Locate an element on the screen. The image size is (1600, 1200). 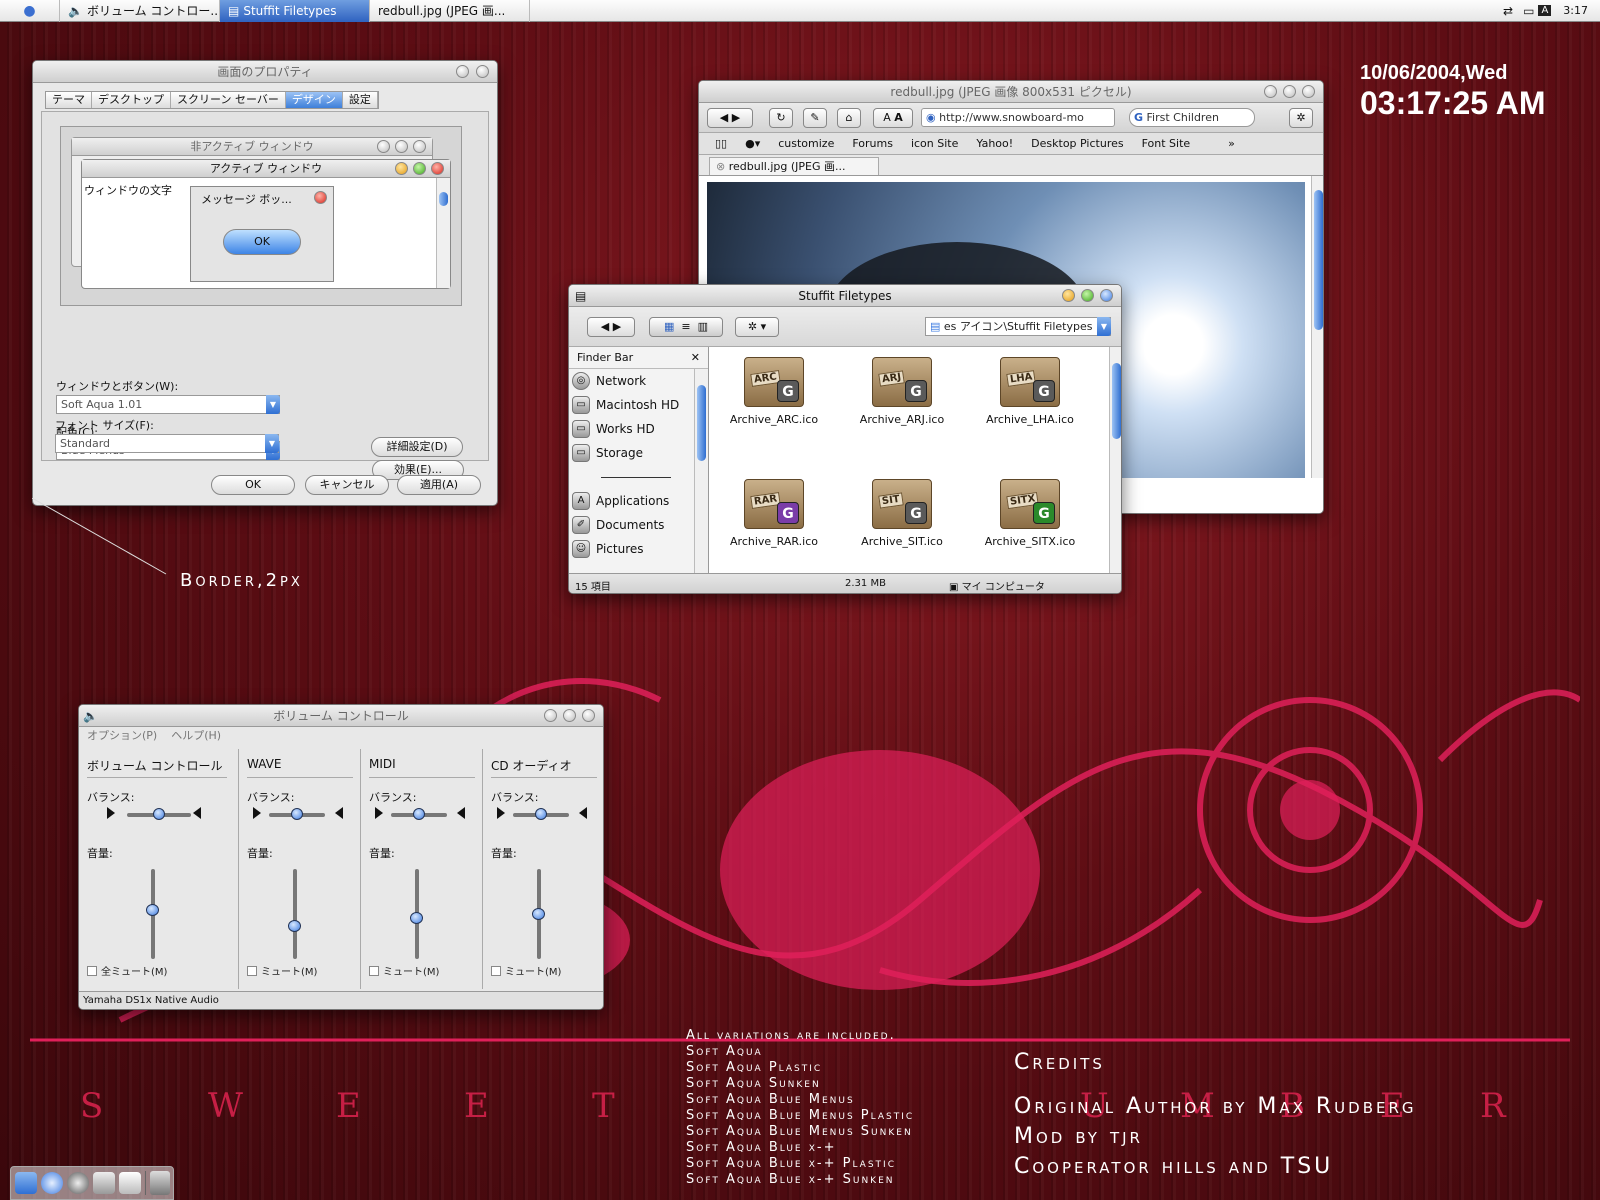
battery-icon: ▭ is located at coordinates (1528, 11).